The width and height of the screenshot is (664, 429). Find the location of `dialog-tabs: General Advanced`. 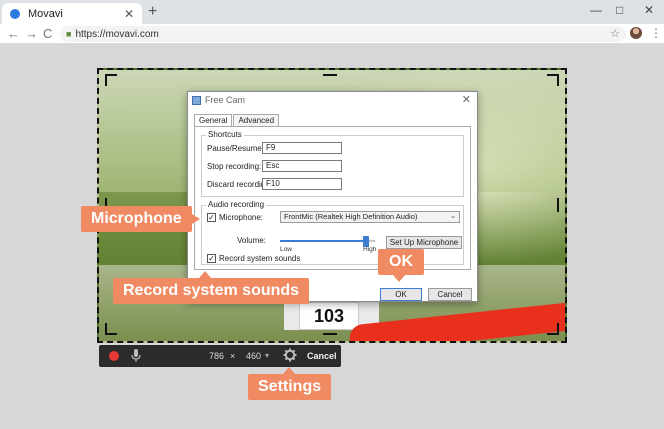

dialog-tabs: General Advanced is located at coordinates (237, 120).